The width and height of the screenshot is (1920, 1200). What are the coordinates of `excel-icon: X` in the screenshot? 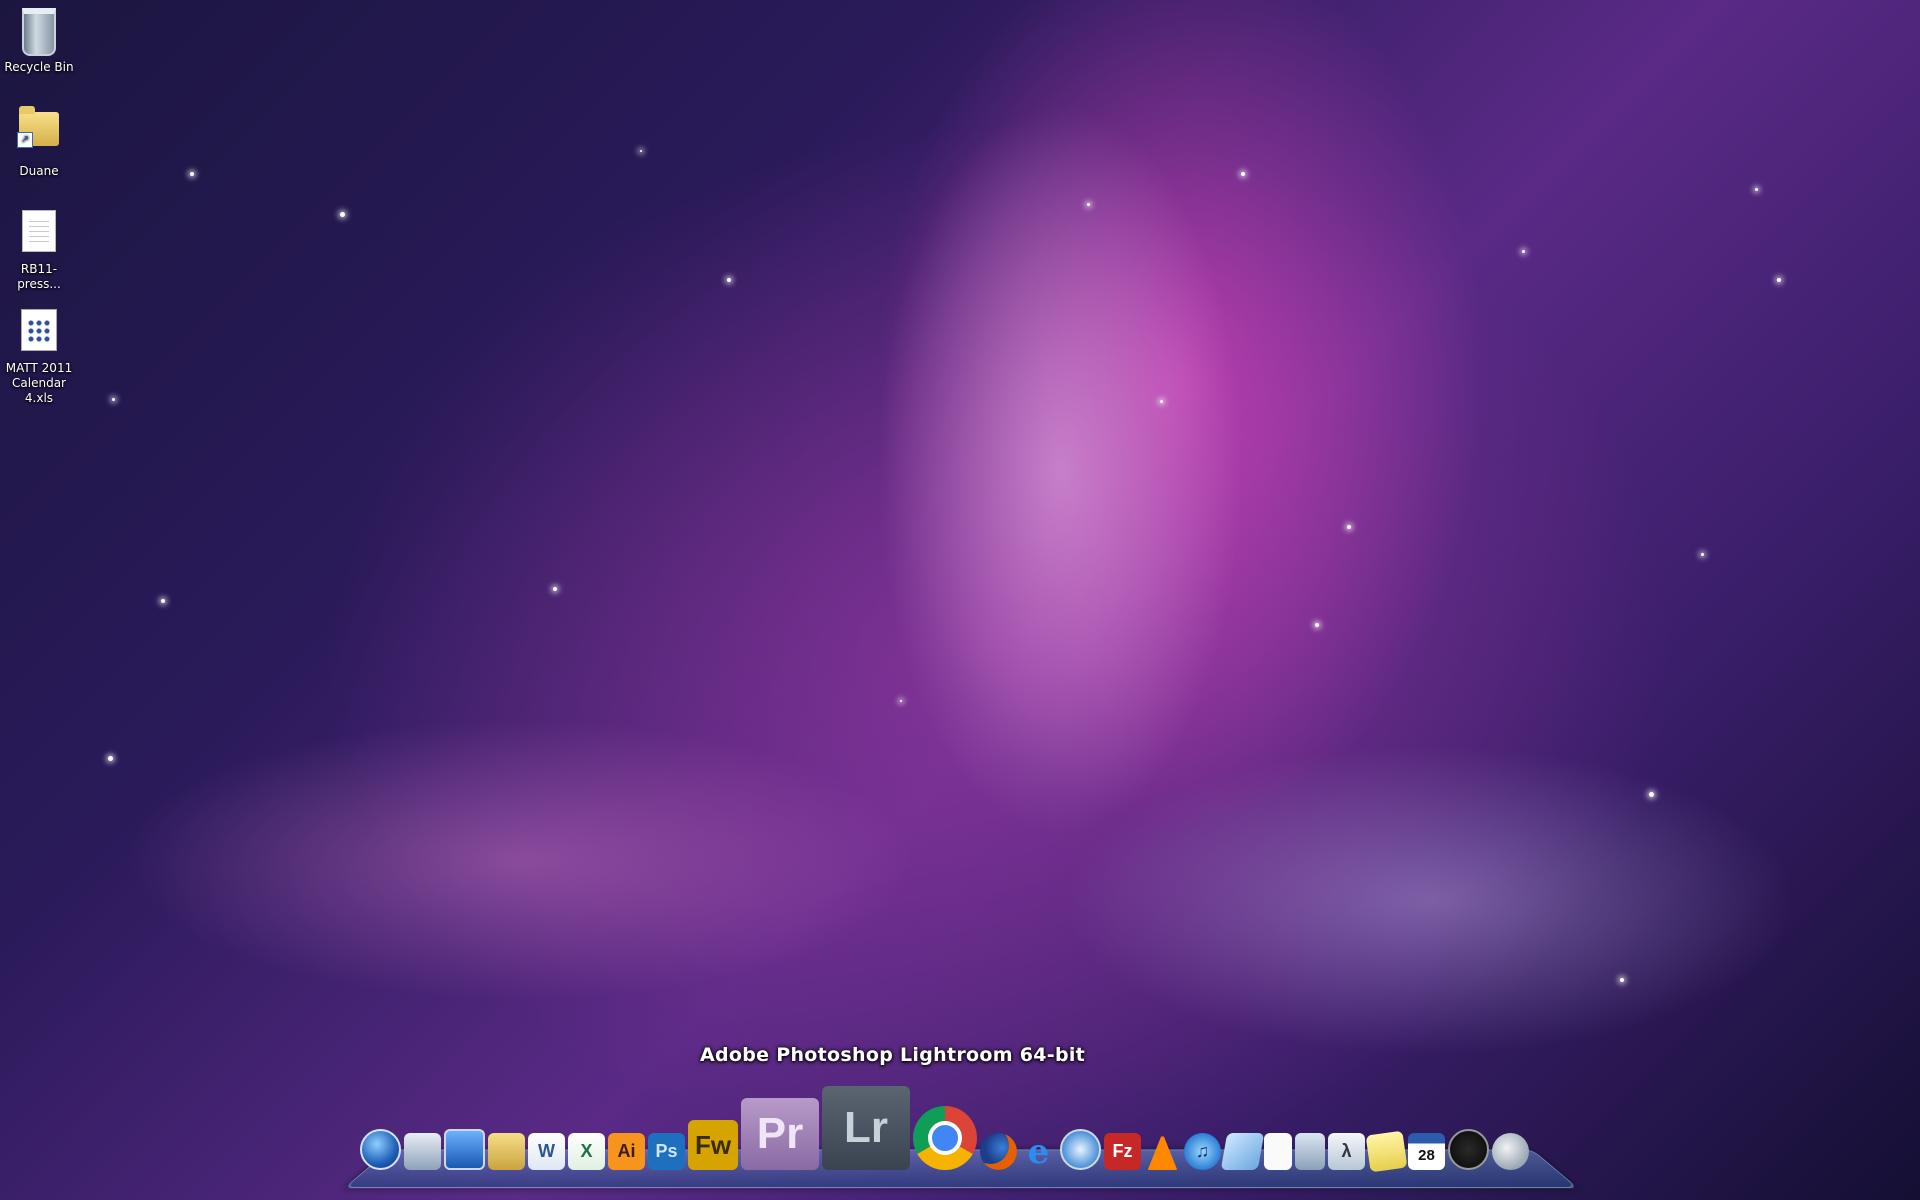 It's located at (586, 1151).